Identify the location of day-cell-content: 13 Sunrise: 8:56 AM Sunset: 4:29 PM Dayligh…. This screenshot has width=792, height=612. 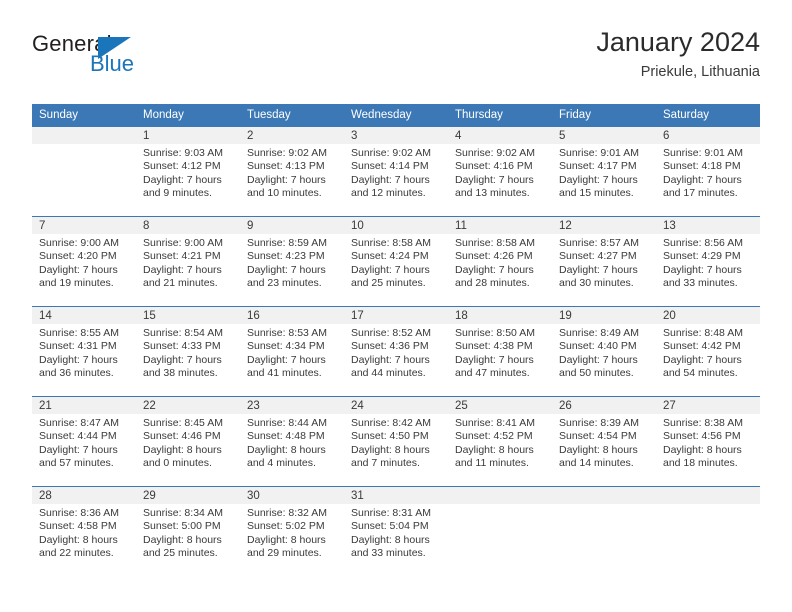
(708, 261).